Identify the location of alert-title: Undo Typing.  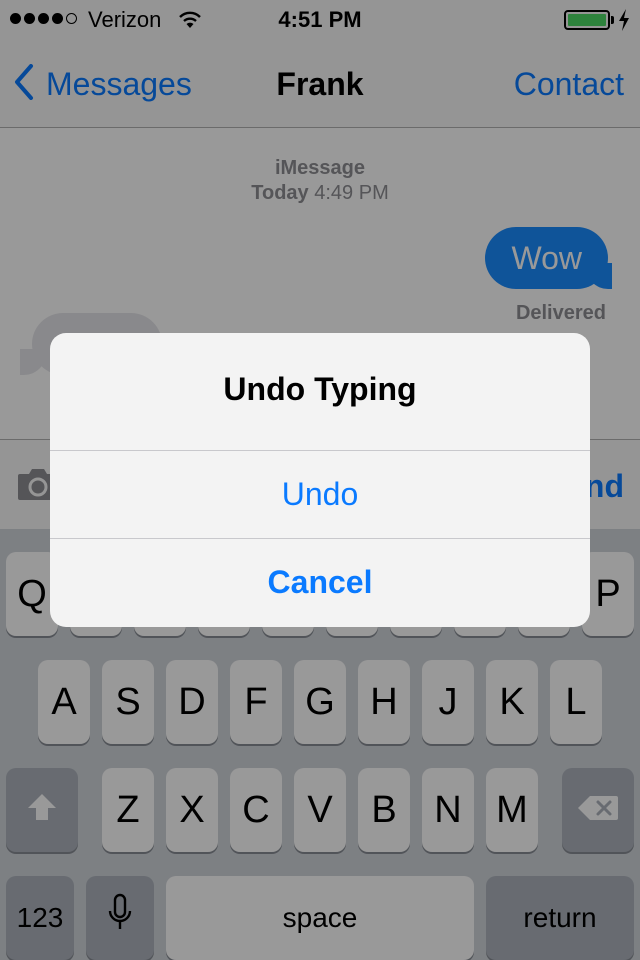
(320, 389).